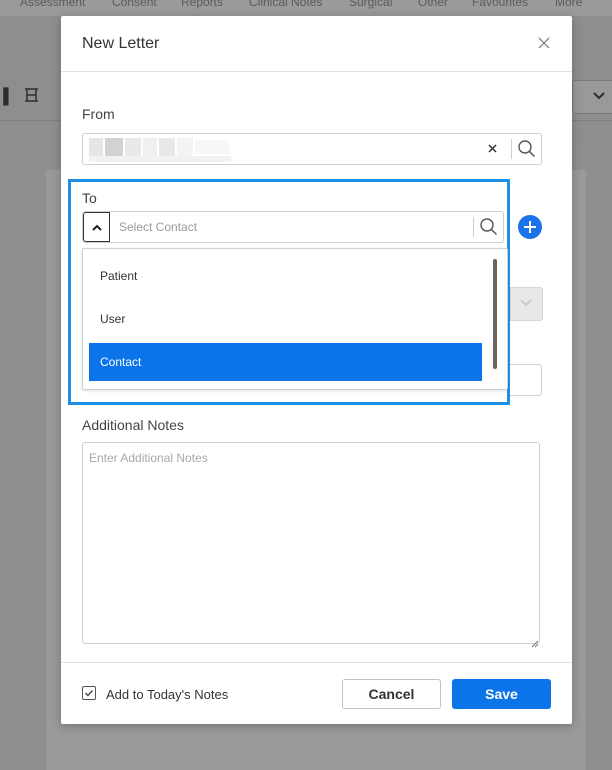  Describe the element at coordinates (134, 4) in the screenshot. I see `nav-item-consent: Consent` at that location.